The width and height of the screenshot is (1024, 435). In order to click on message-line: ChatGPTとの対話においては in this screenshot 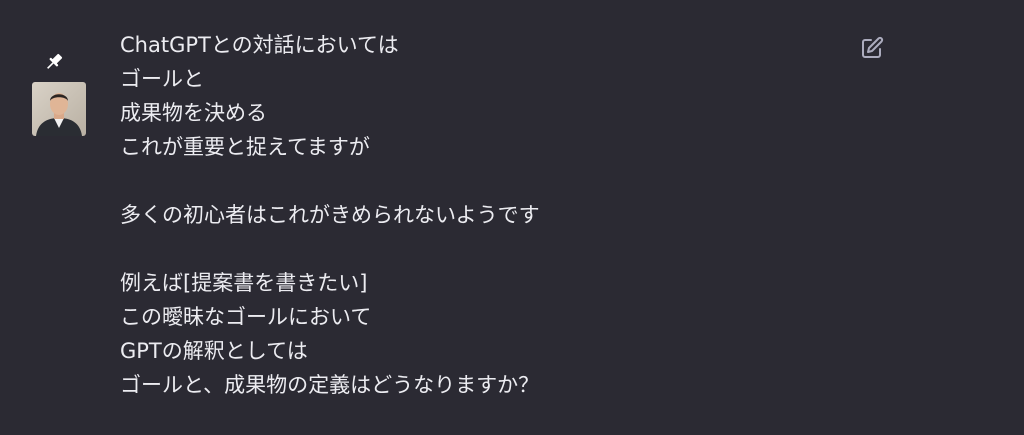, I will do `click(259, 45)`.